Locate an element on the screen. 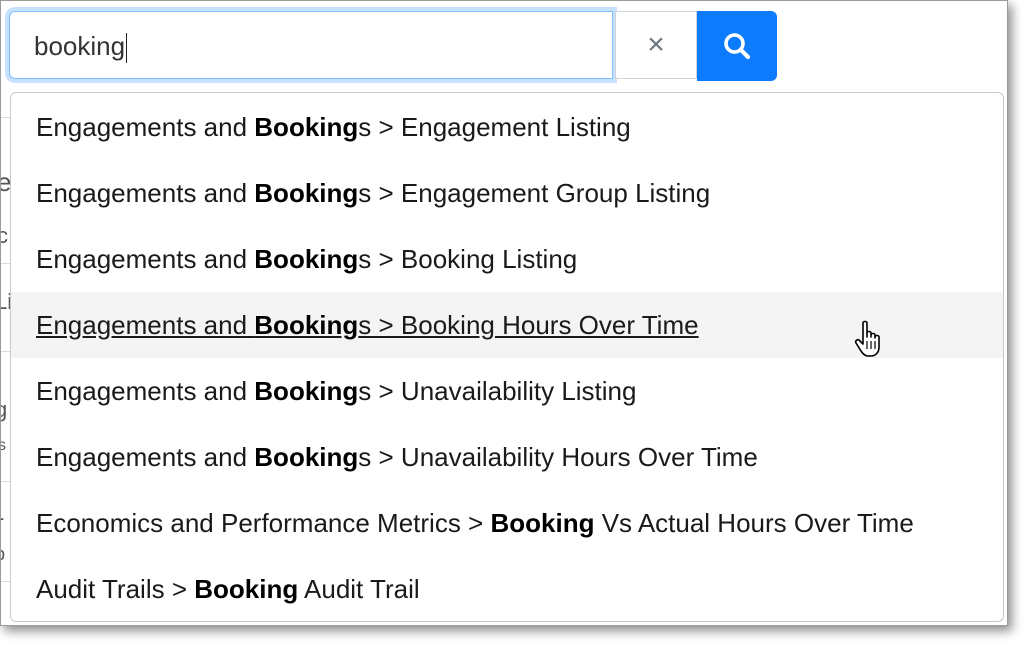  suggestion-text: Audit Trail is located at coordinates (359, 589).